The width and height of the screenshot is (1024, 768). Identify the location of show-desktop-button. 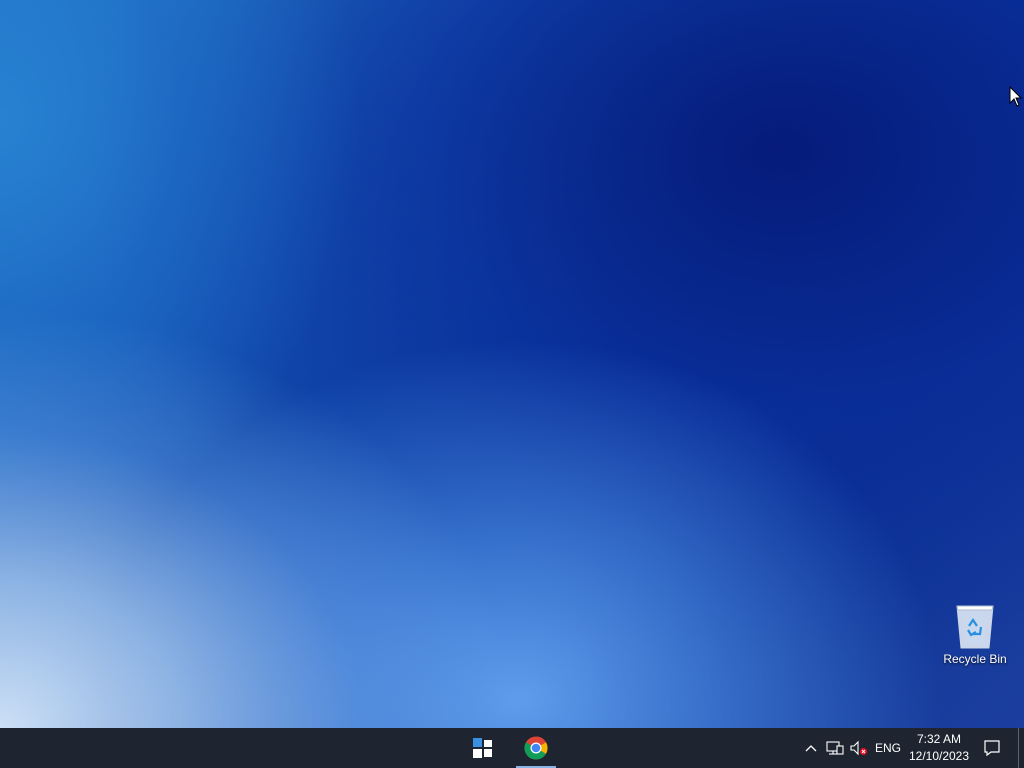
(1021, 748).